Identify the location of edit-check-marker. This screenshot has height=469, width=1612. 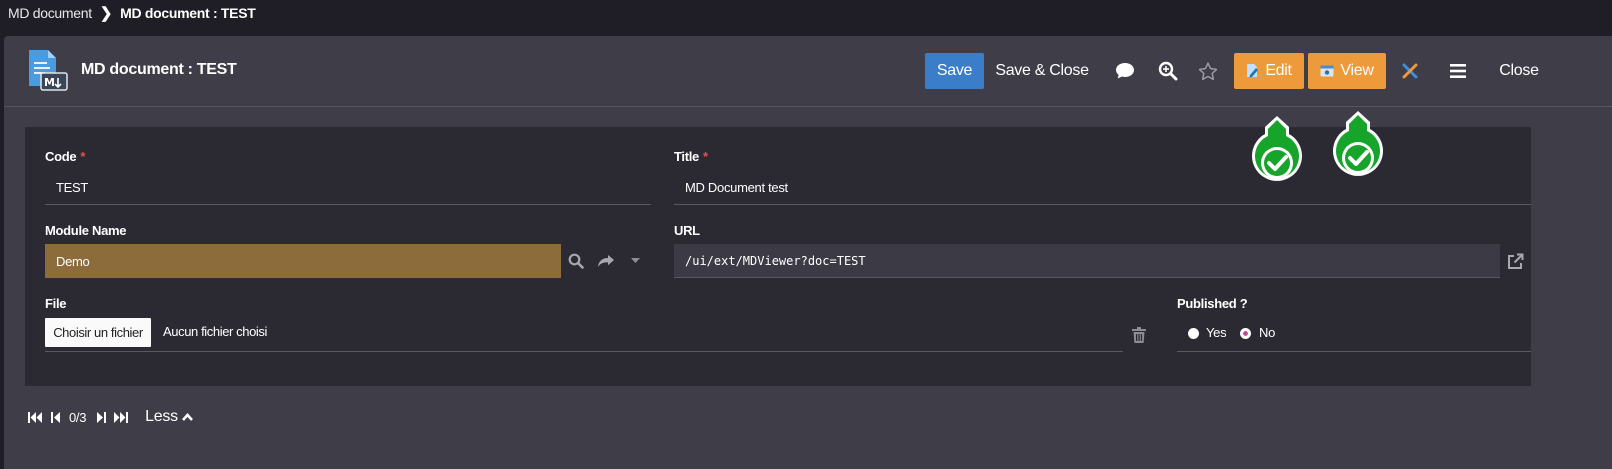
(1277, 148).